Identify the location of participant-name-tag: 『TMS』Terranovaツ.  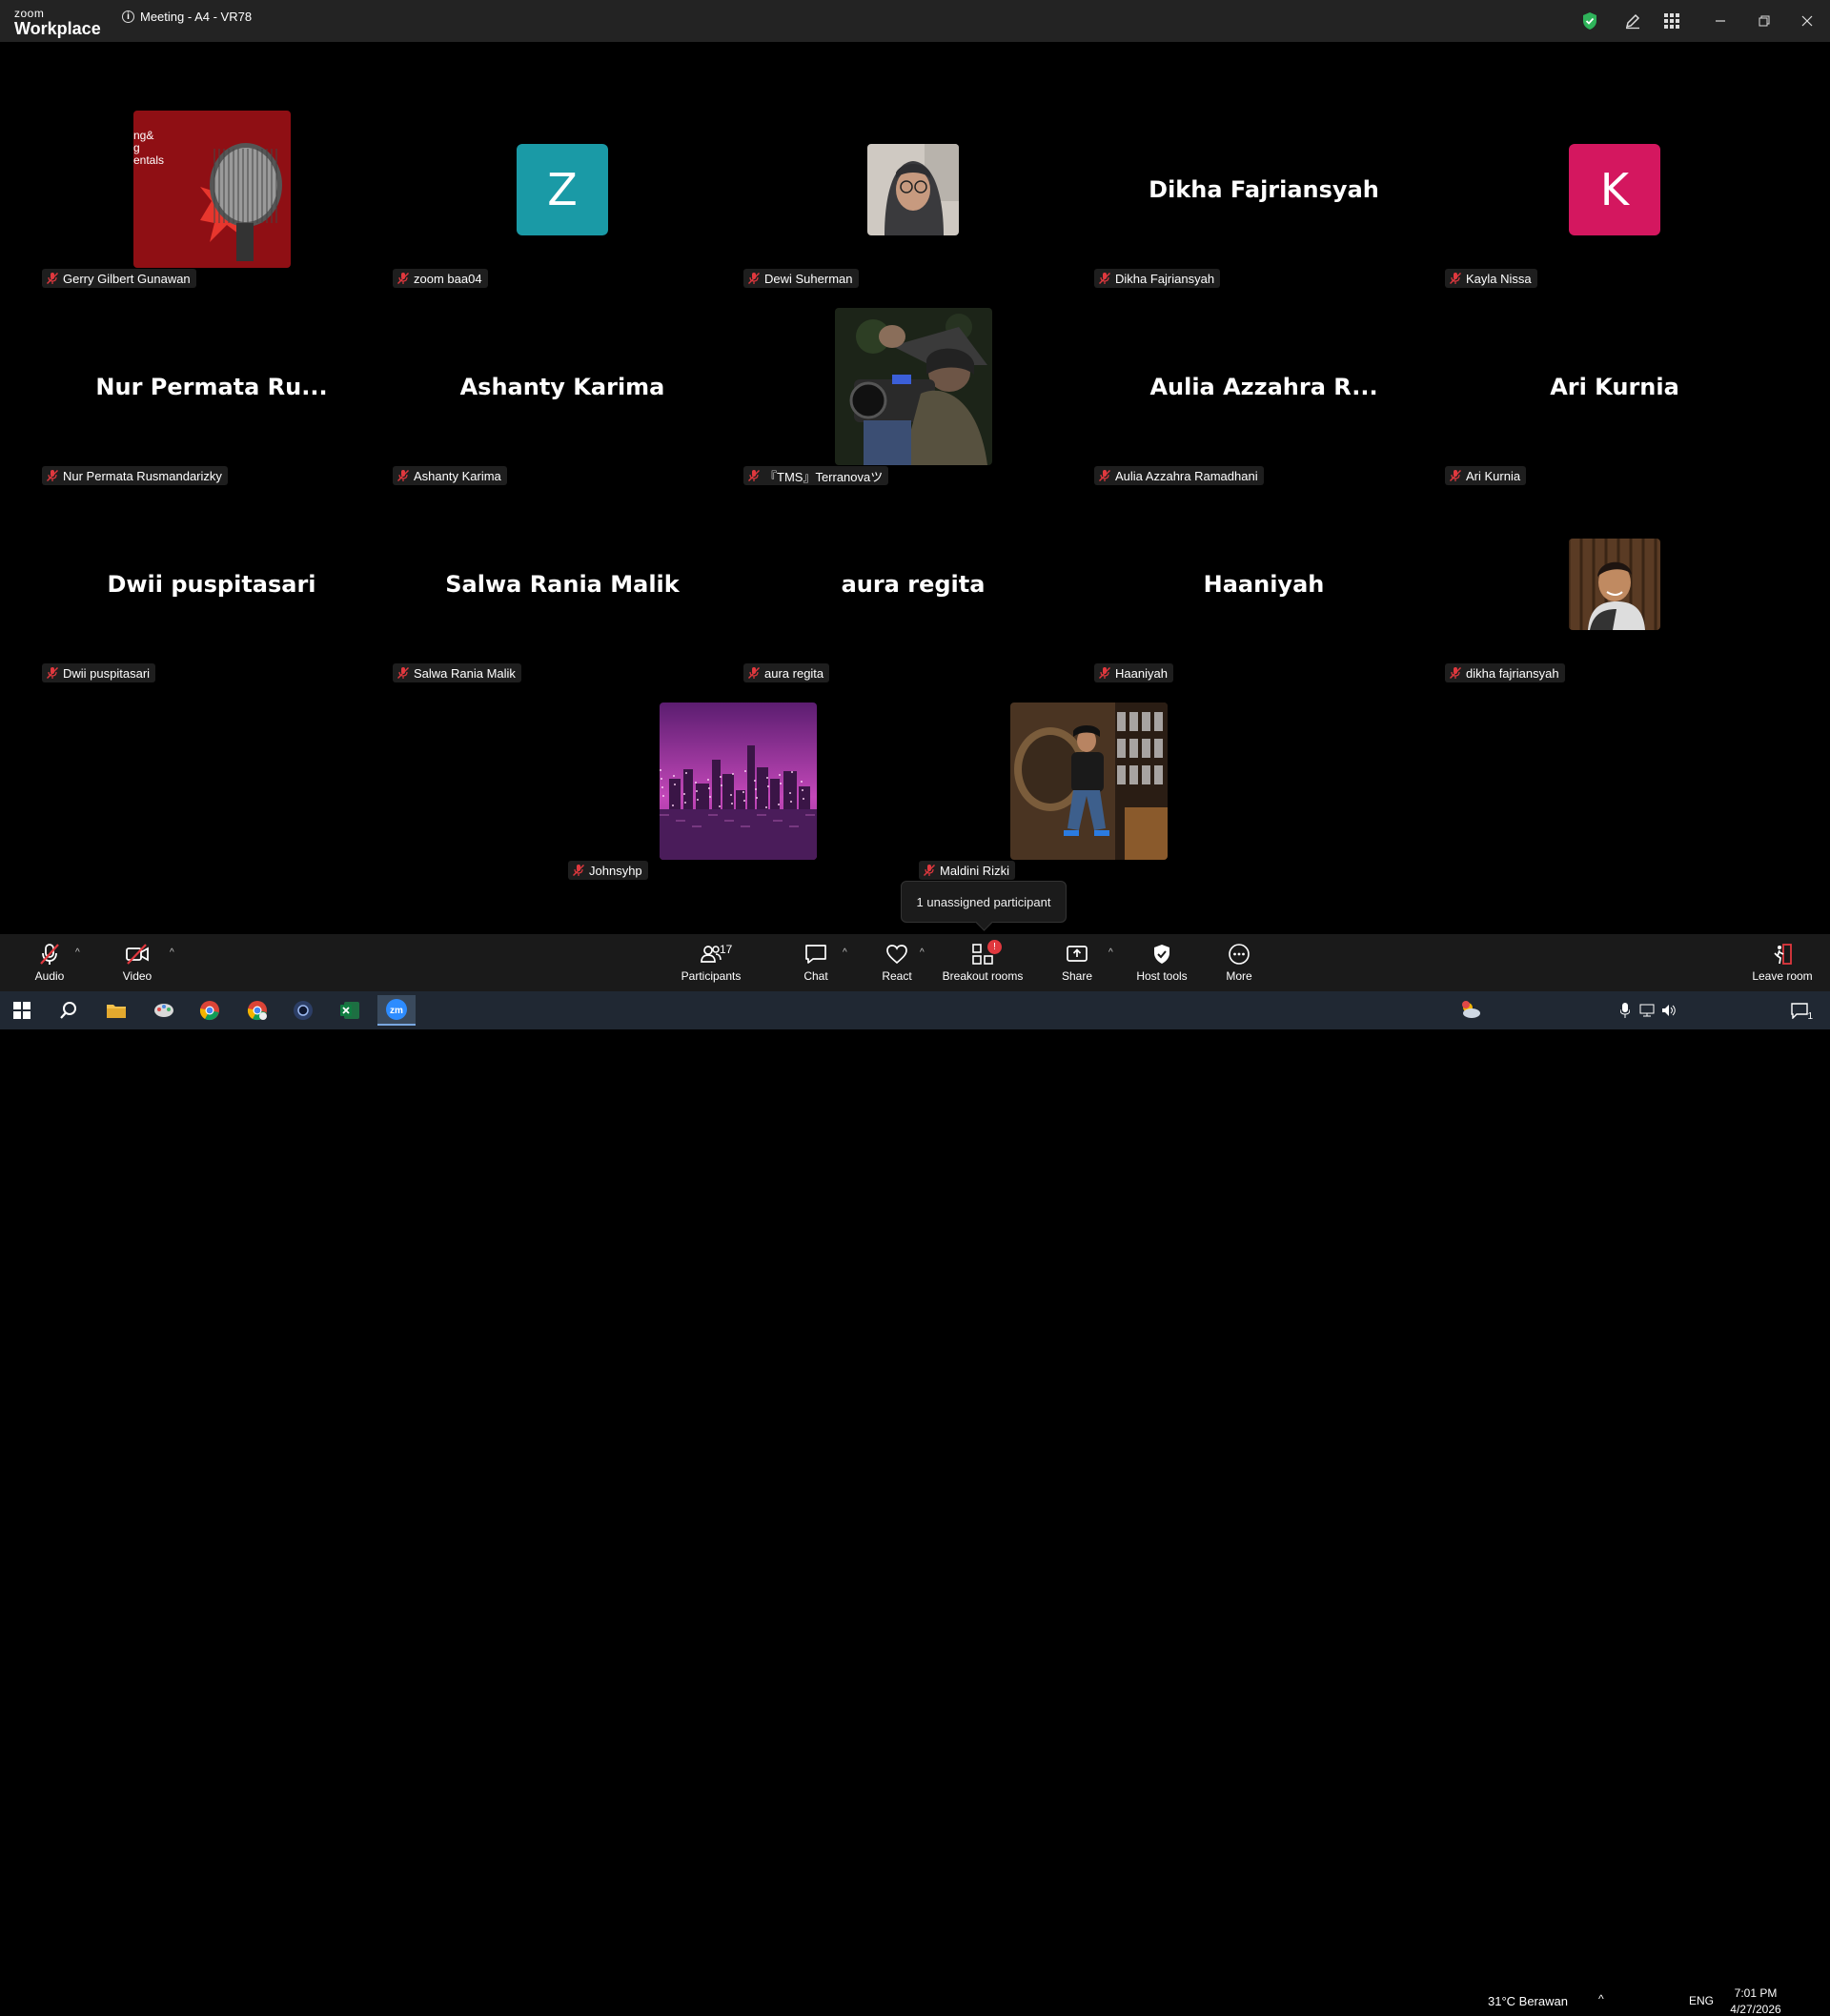
(816, 475).